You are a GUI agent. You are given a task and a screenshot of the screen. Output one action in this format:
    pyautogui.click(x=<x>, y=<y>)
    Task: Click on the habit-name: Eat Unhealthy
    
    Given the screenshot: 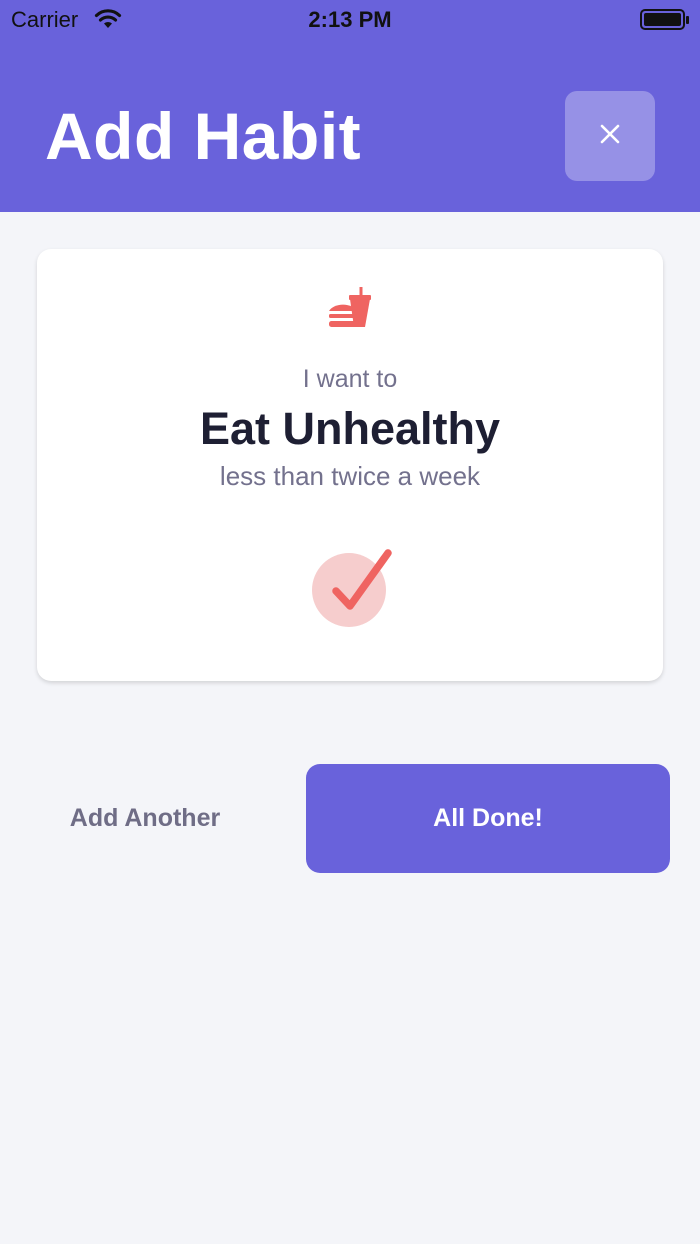 What is the action you would take?
    pyautogui.click(x=350, y=428)
    